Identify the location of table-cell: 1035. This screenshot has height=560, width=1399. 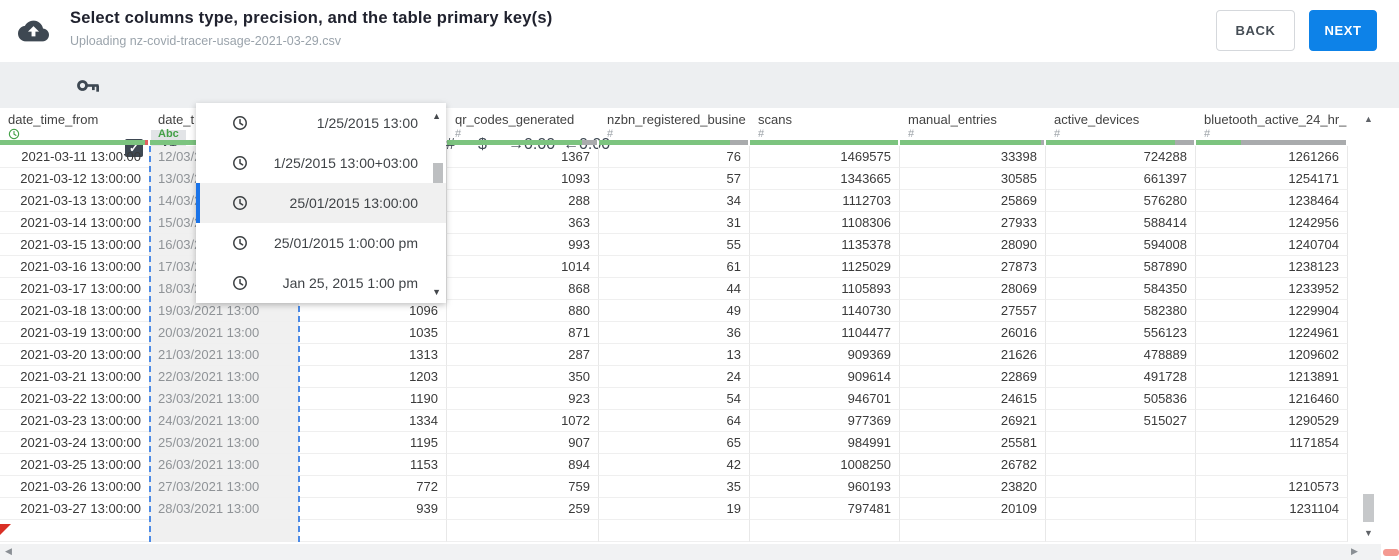
(373, 333).